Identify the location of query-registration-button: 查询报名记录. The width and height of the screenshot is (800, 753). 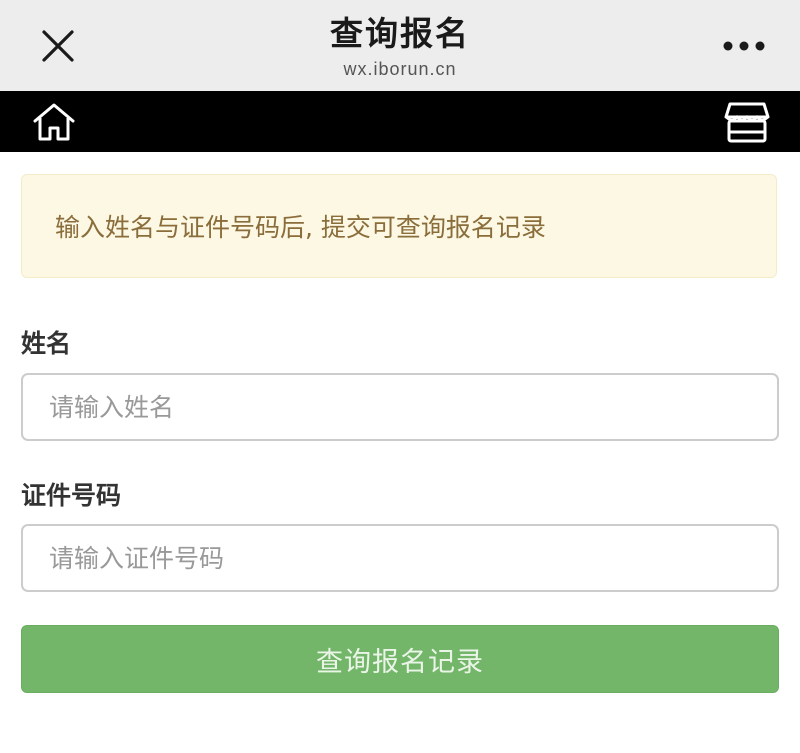
(400, 659).